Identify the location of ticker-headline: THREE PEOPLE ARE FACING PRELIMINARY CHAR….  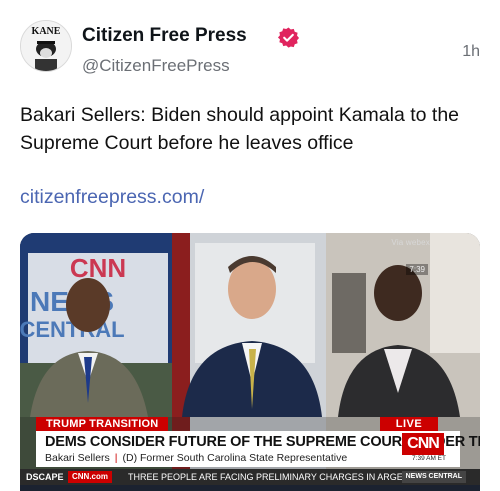
(271, 477).